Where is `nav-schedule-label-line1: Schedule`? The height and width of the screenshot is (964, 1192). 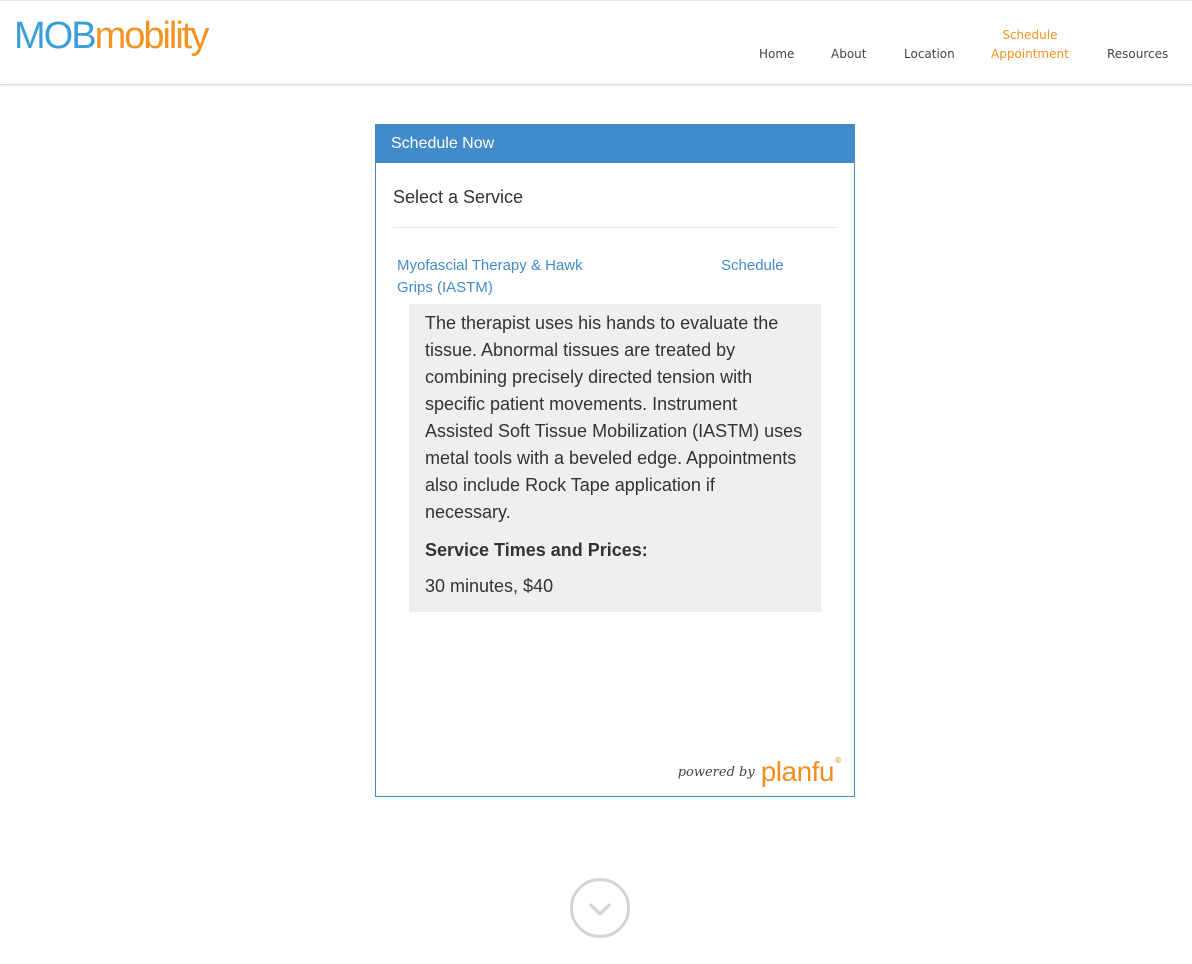 nav-schedule-label-line1: Schedule is located at coordinates (1030, 35).